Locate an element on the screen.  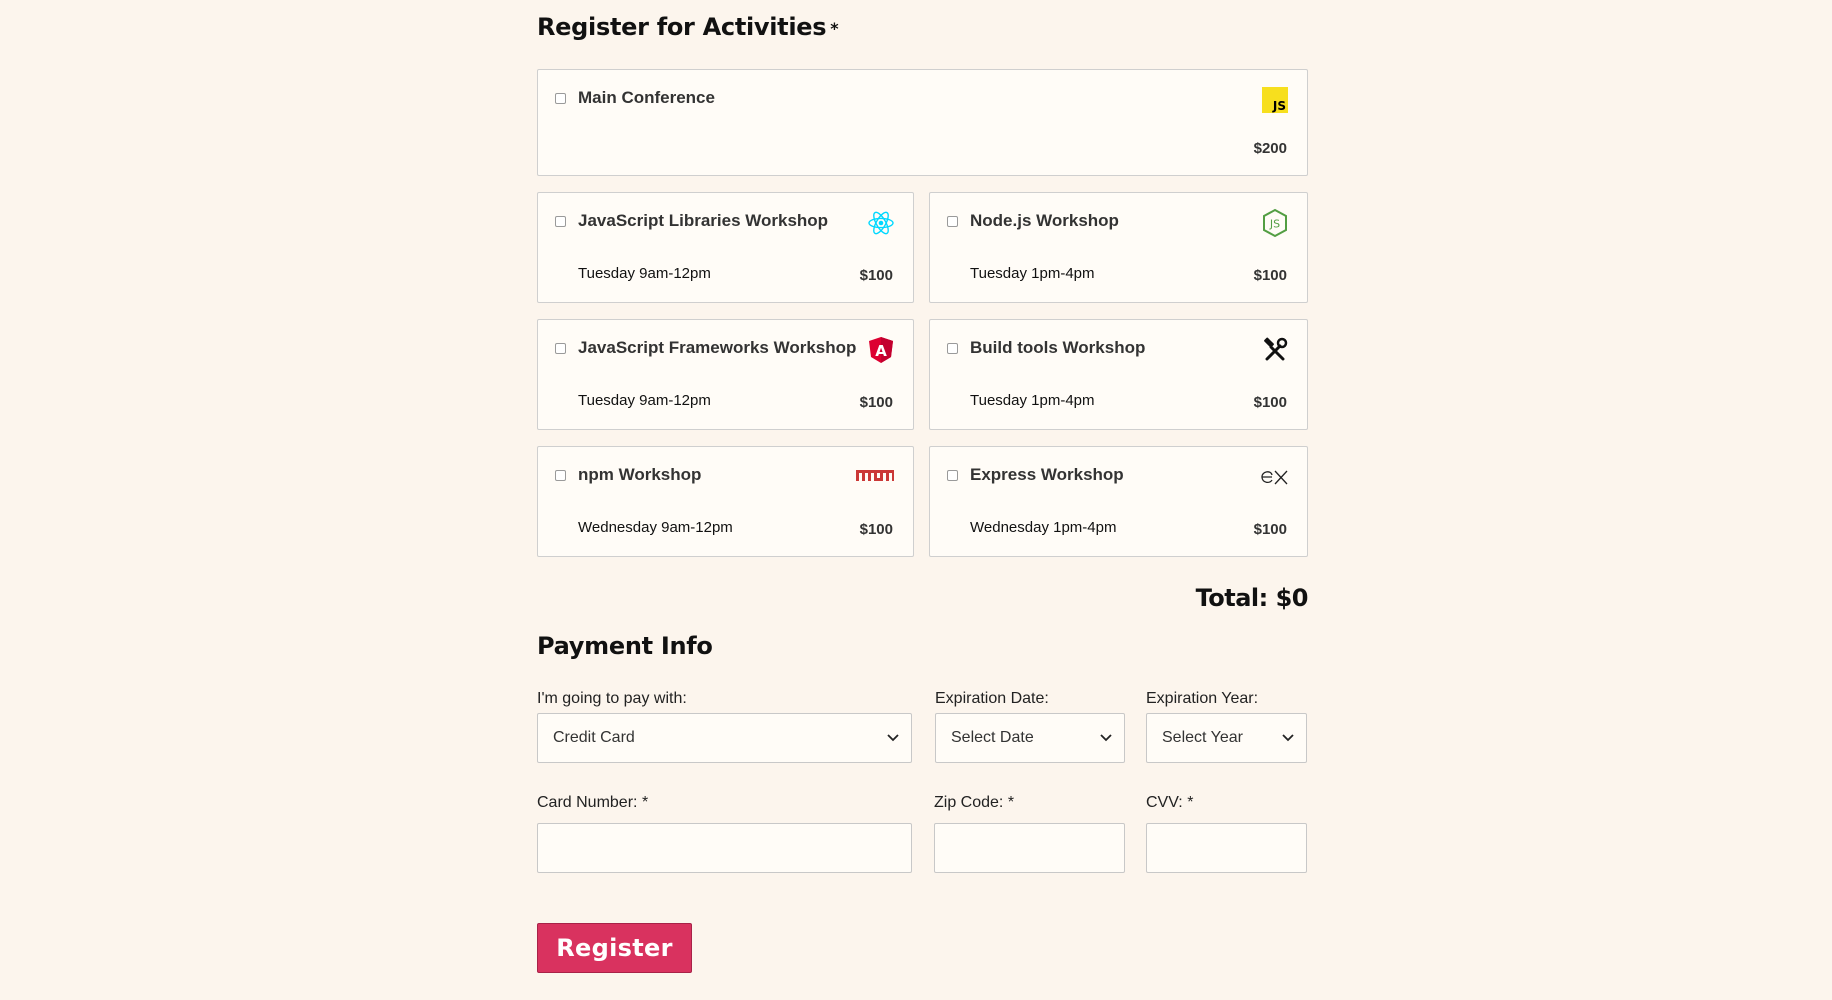
exp-year-value: Select Year is located at coordinates (1202, 737).